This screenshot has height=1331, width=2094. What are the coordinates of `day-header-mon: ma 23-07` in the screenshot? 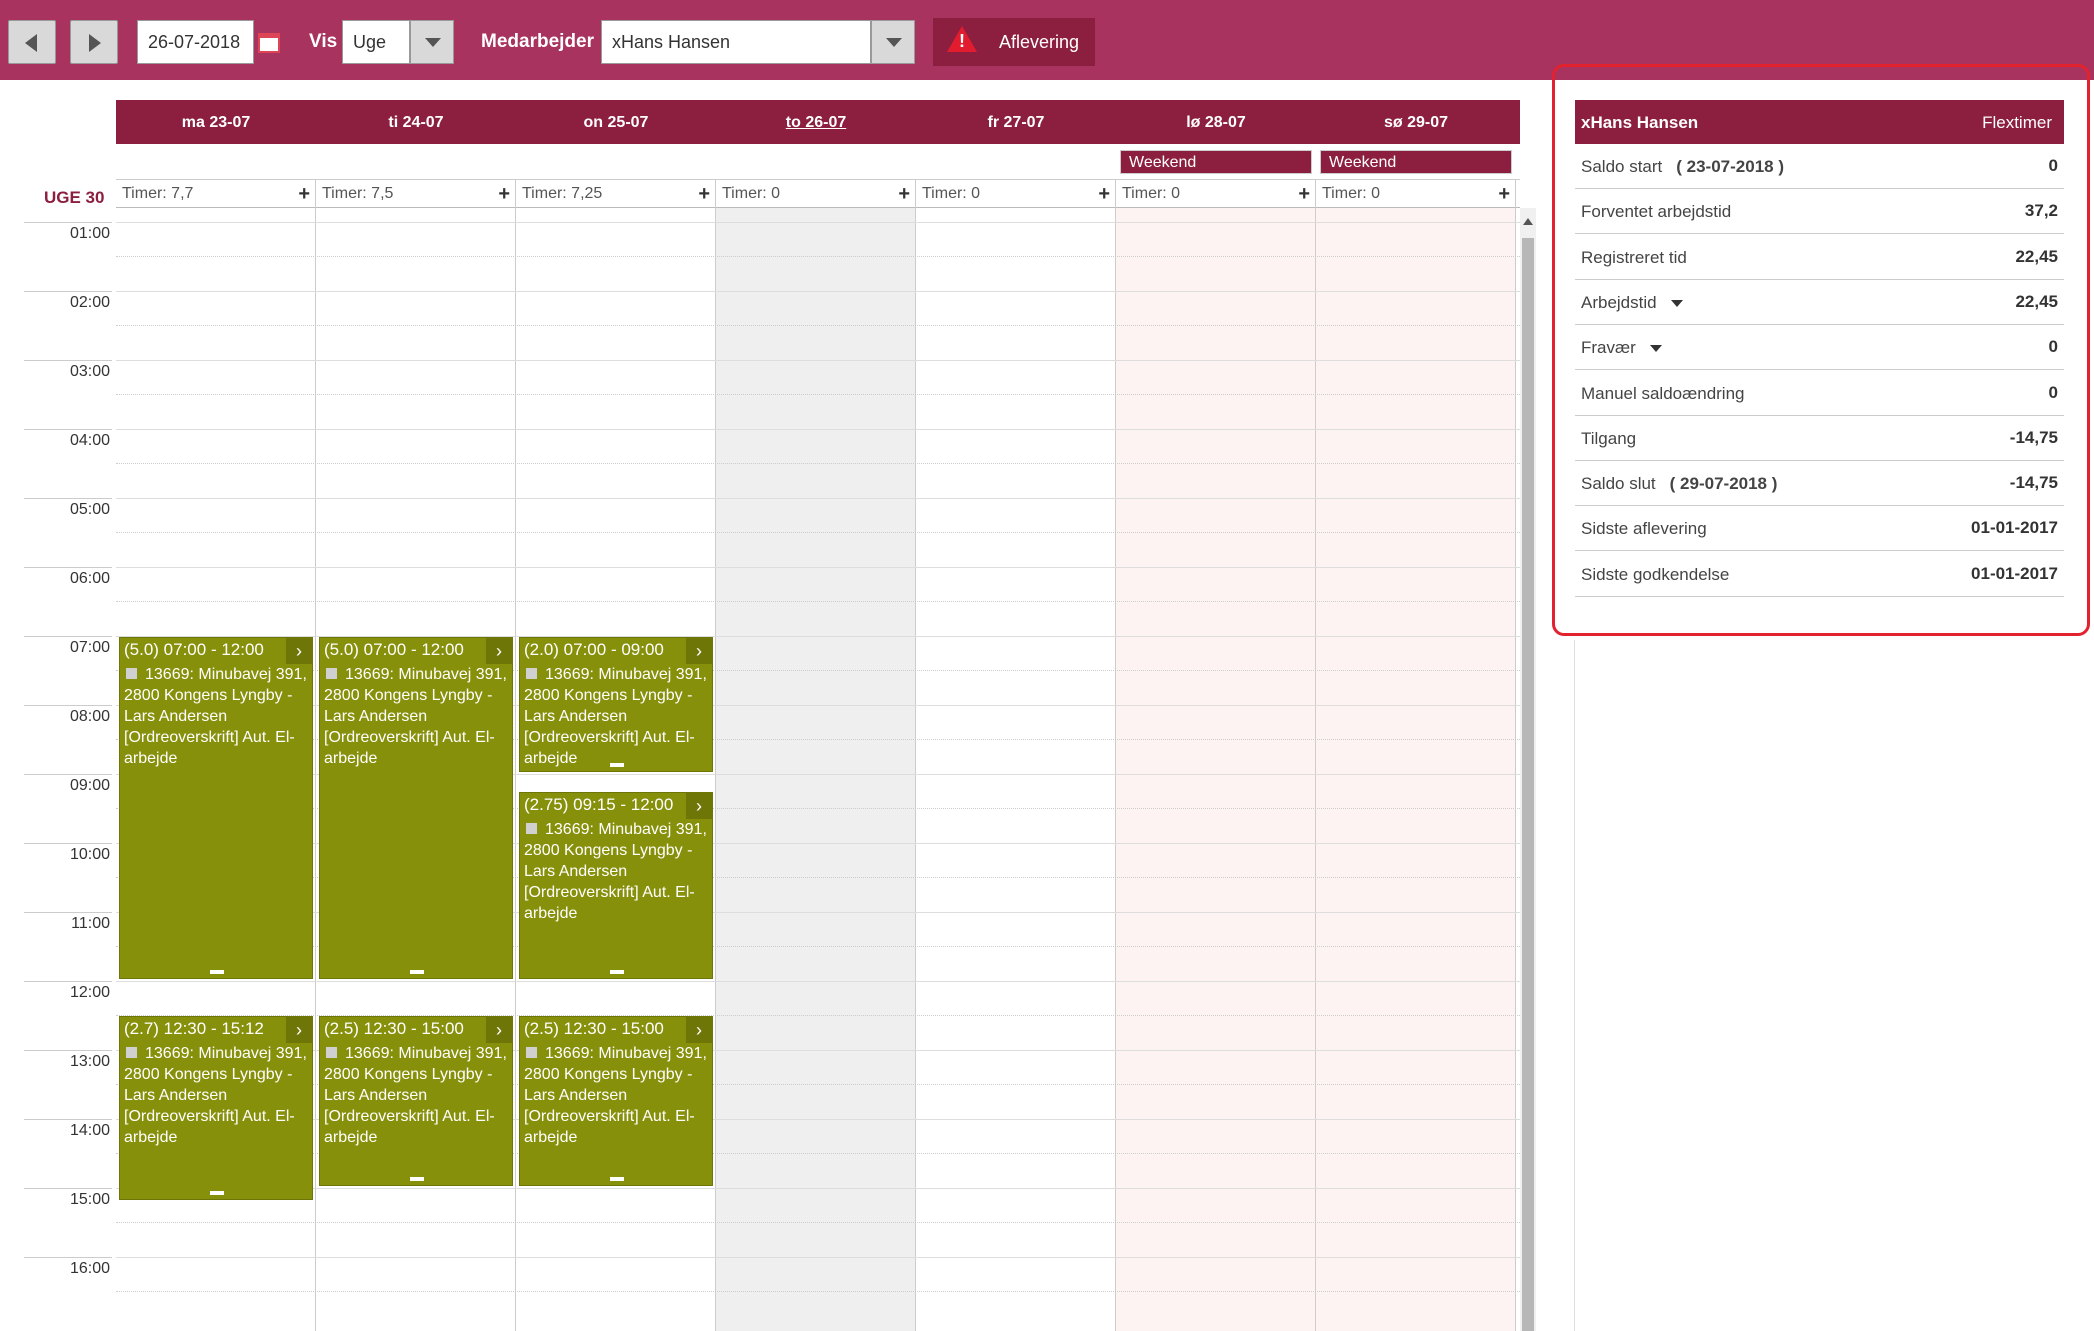 It's located at (216, 122).